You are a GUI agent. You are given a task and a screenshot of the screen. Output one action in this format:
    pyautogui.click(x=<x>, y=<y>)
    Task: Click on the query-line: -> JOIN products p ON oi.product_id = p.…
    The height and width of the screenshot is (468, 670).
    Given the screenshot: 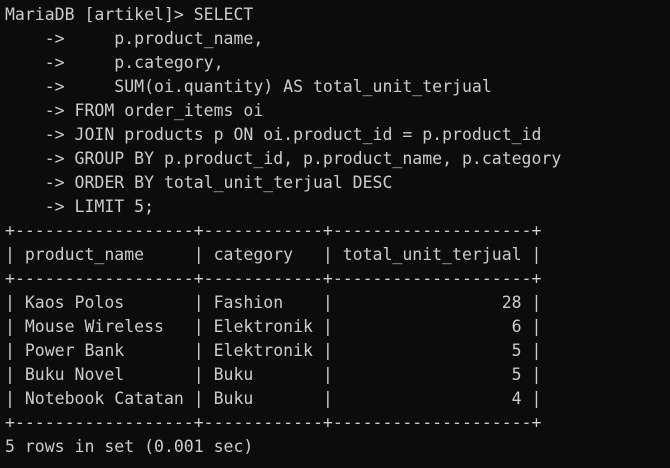 What is the action you would take?
    pyautogui.click(x=273, y=134)
    